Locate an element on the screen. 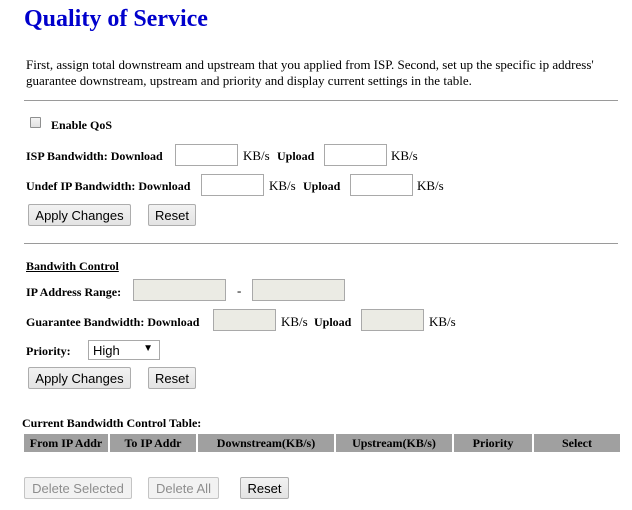 This screenshot has height=510, width=632. column-upstream: Upstream(KB/s) is located at coordinates (394, 443).